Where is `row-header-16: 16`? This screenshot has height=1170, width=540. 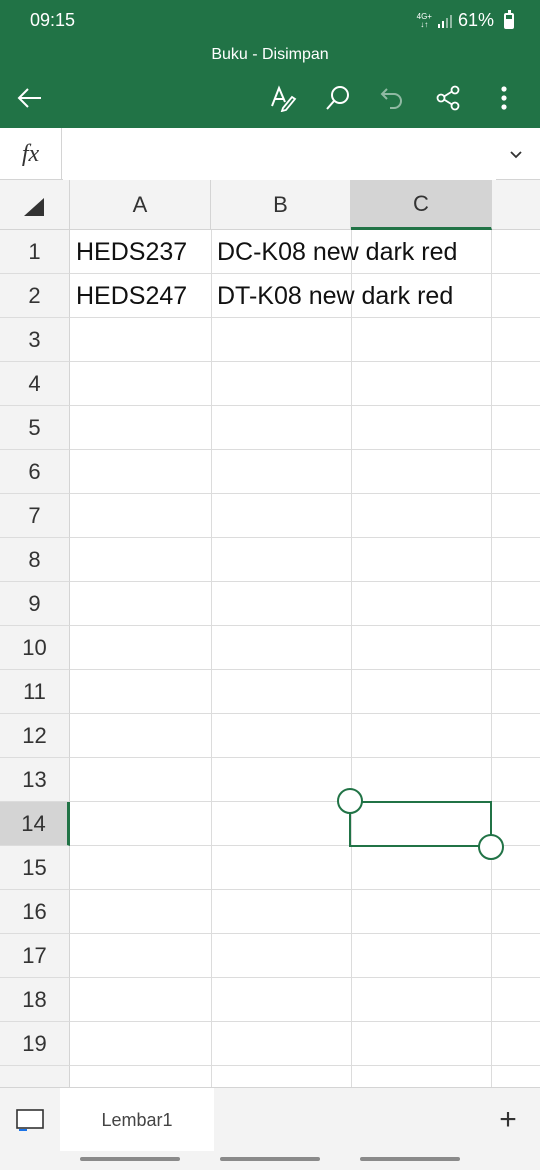 row-header-16: 16 is located at coordinates (35, 912).